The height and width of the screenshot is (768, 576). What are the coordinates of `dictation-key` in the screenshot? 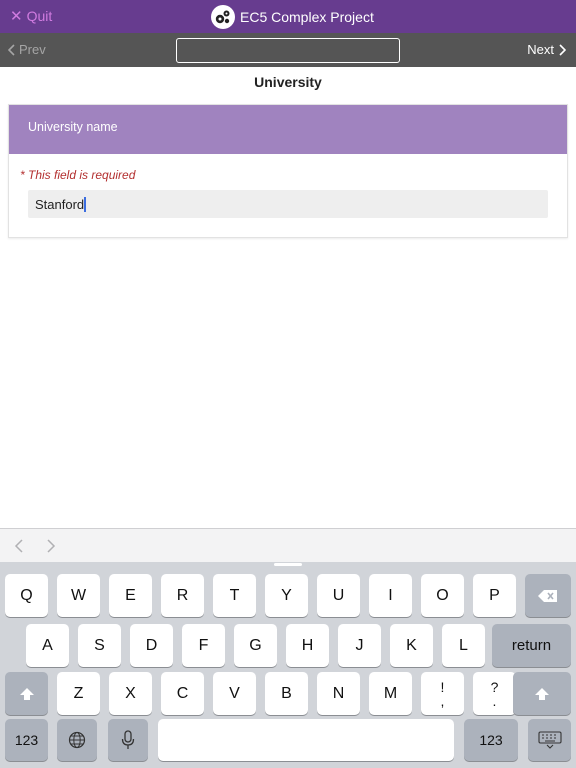 It's located at (128, 740).